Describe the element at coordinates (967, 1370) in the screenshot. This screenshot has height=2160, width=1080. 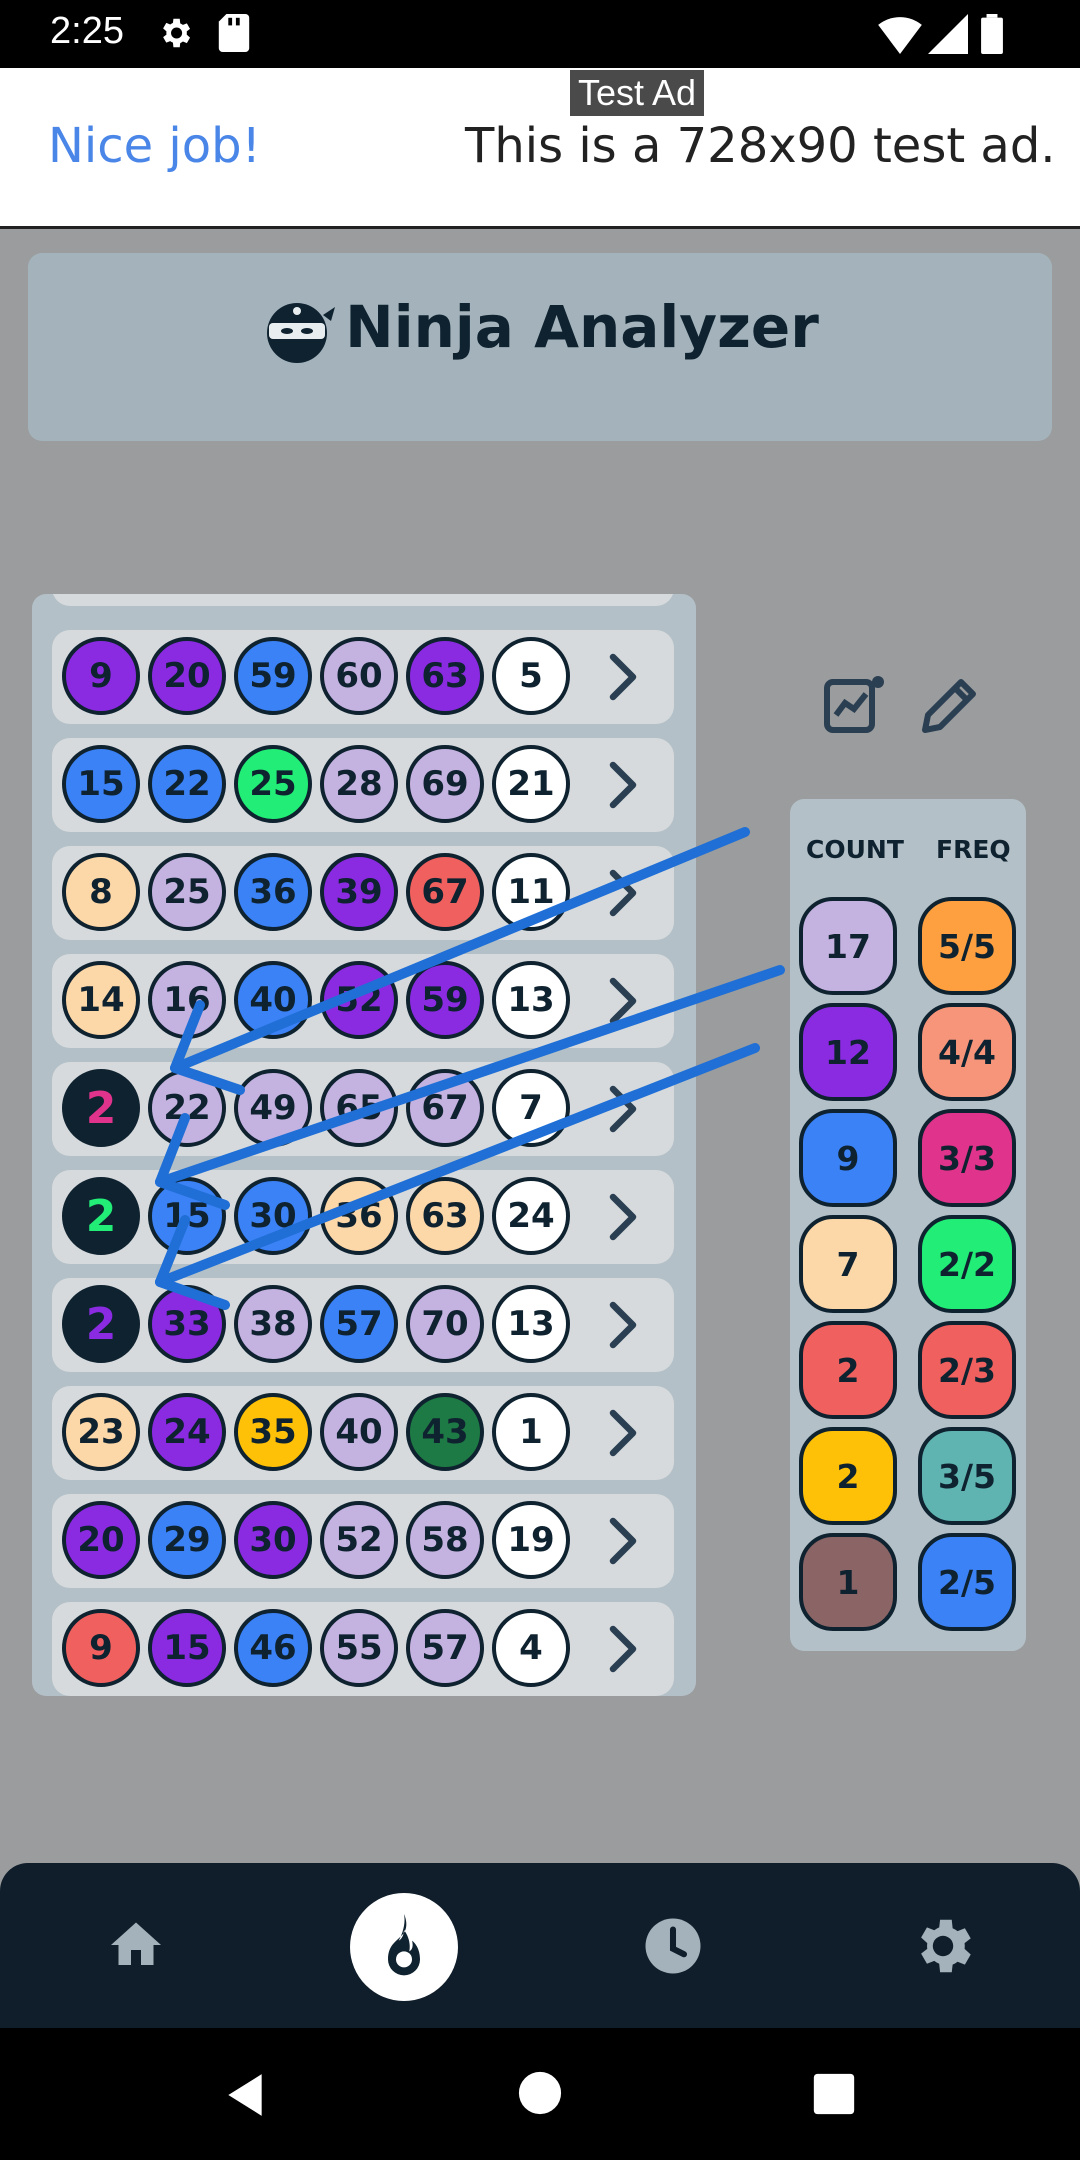
I see `freq-pill: 2/3` at that location.